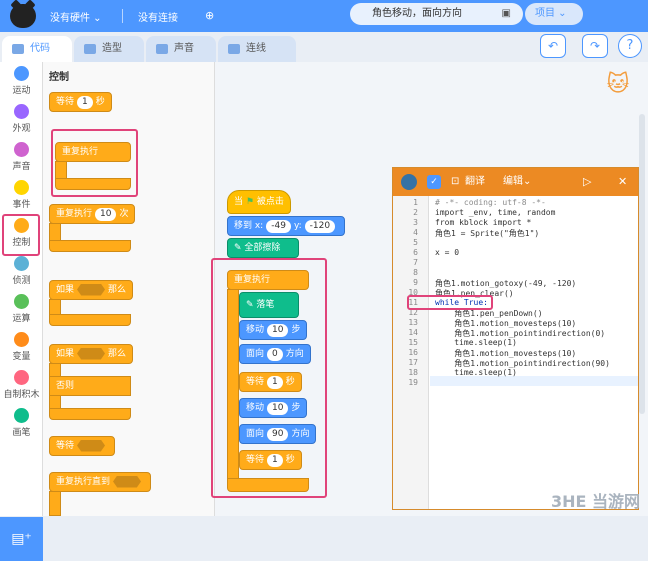 The width and height of the screenshot is (648, 561). Describe the element at coordinates (21, 319) in the screenshot. I see `category-label: 运算` at that location.